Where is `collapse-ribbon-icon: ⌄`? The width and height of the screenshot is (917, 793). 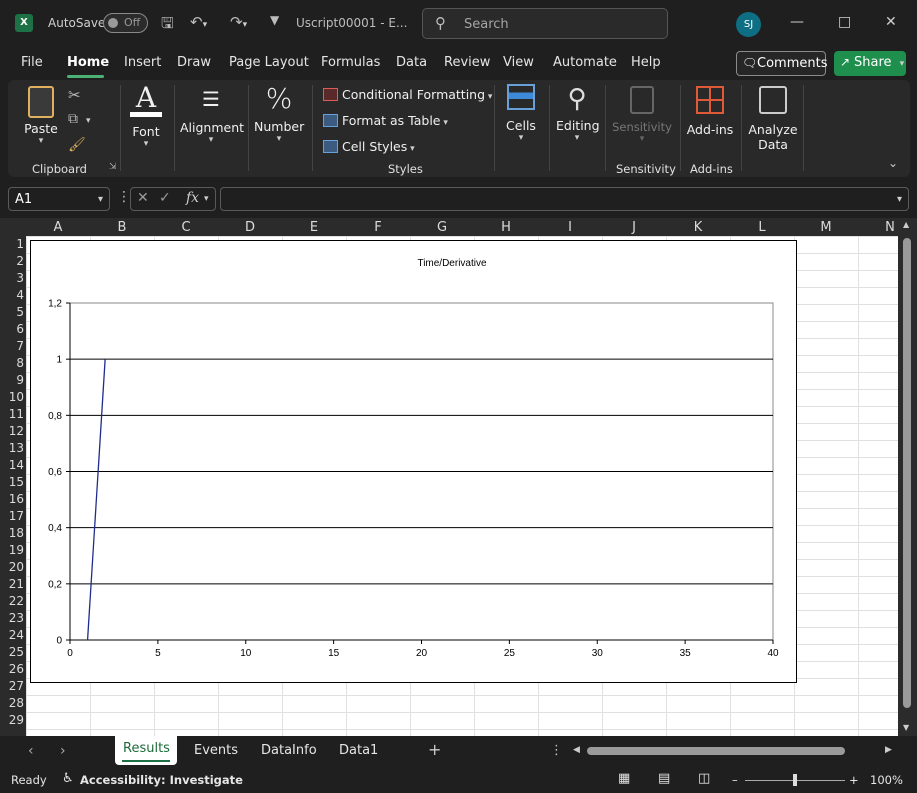
collapse-ribbon-icon: ⌄ is located at coordinates (893, 163).